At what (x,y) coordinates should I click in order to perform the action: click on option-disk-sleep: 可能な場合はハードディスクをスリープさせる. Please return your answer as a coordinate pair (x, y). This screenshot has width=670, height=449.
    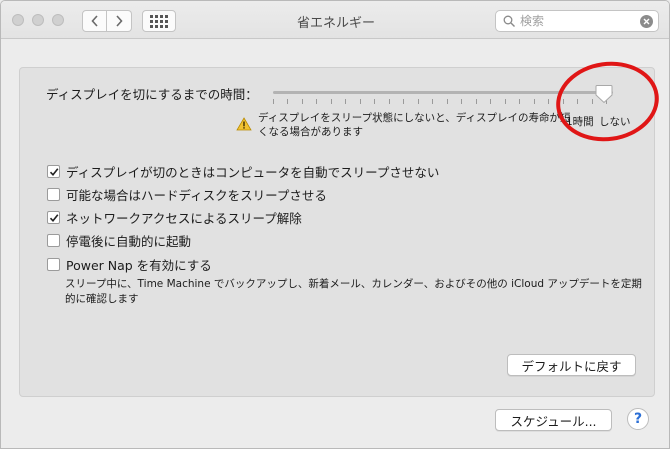
    Looking at the image, I should click on (187, 194).